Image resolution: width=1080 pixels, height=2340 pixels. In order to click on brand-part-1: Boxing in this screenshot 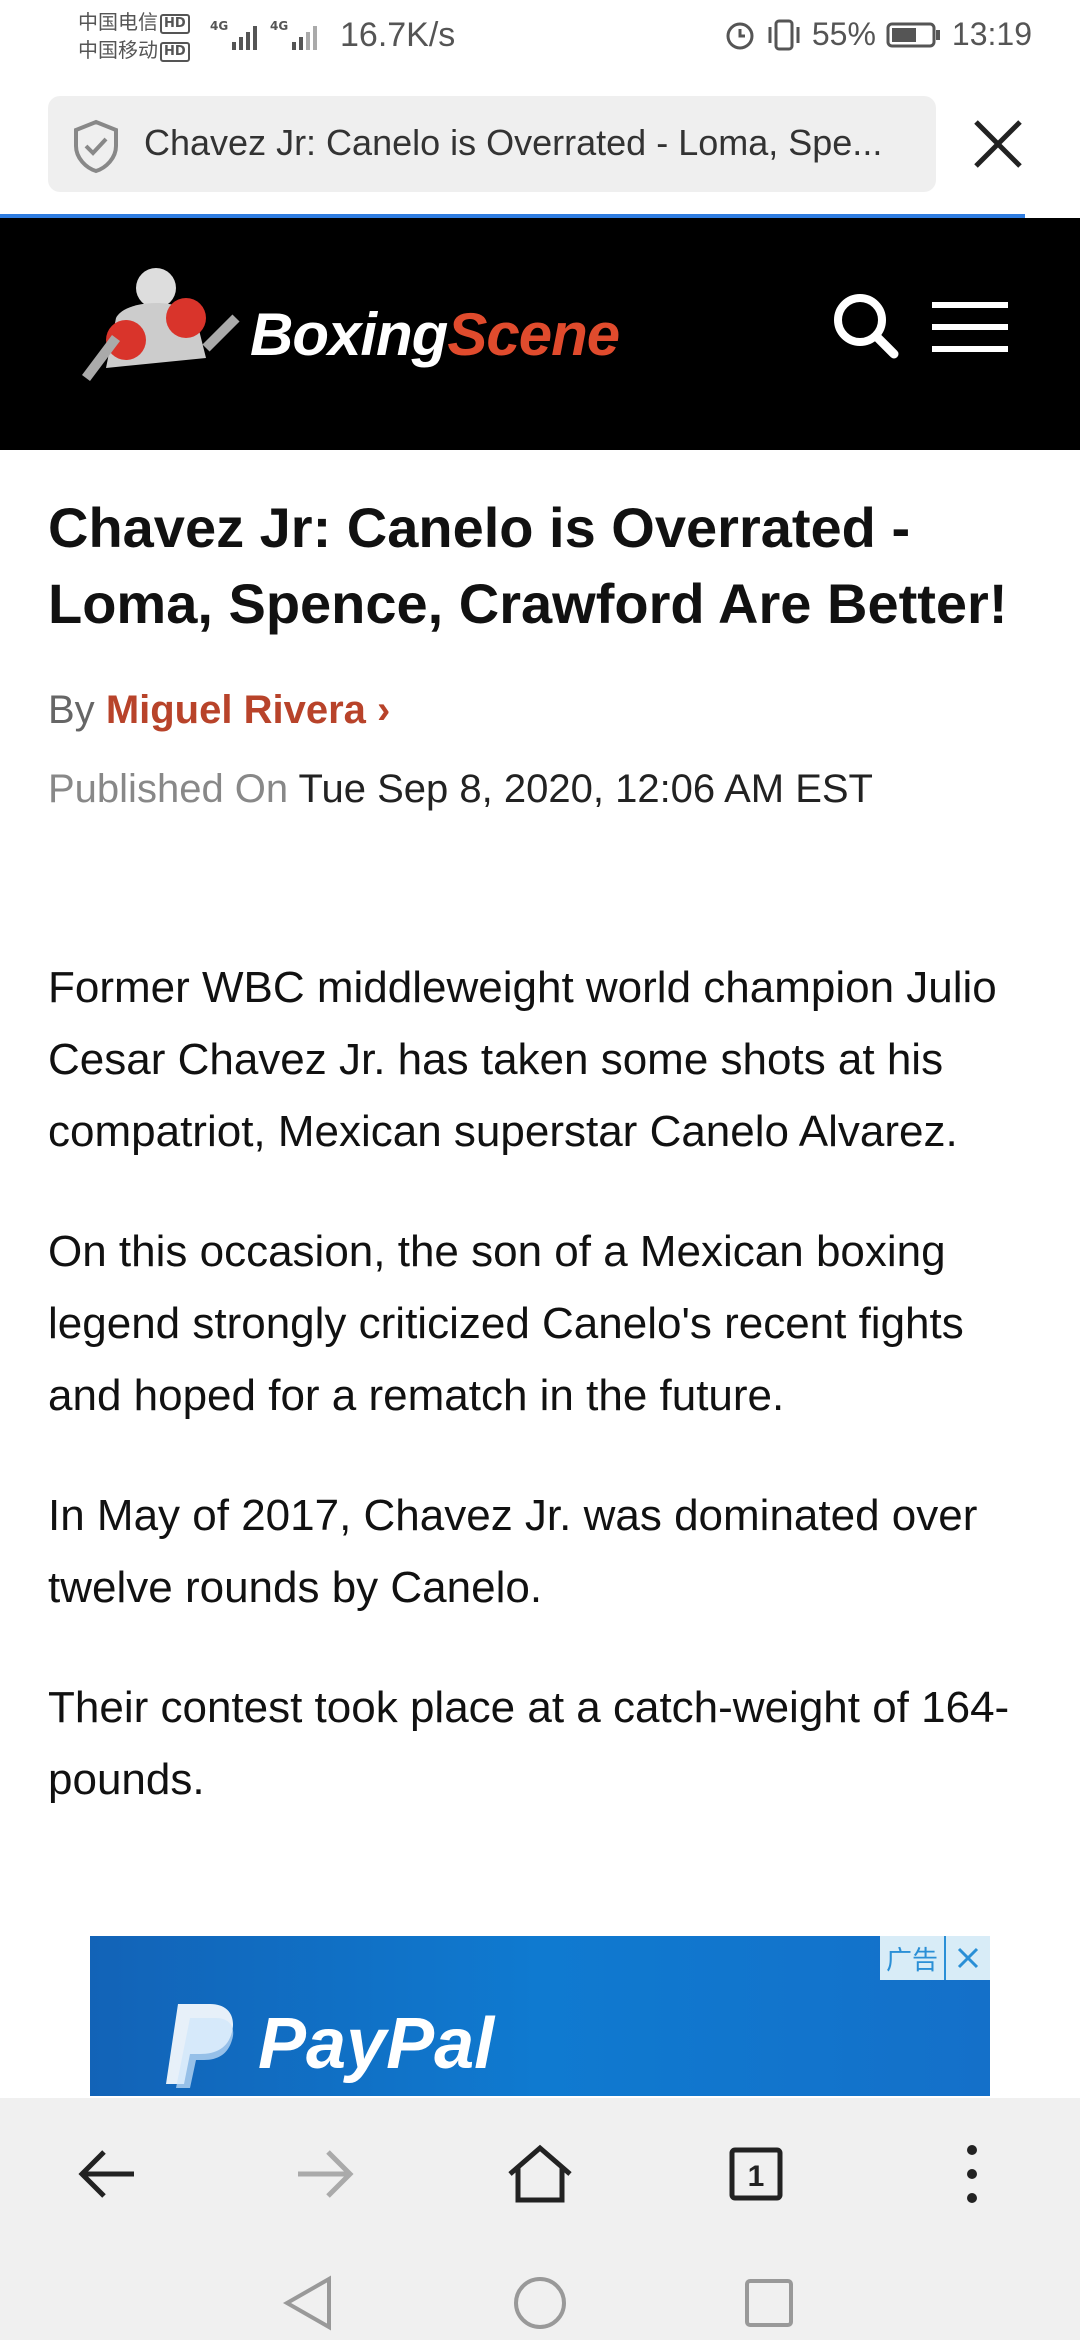, I will do `click(349, 334)`.